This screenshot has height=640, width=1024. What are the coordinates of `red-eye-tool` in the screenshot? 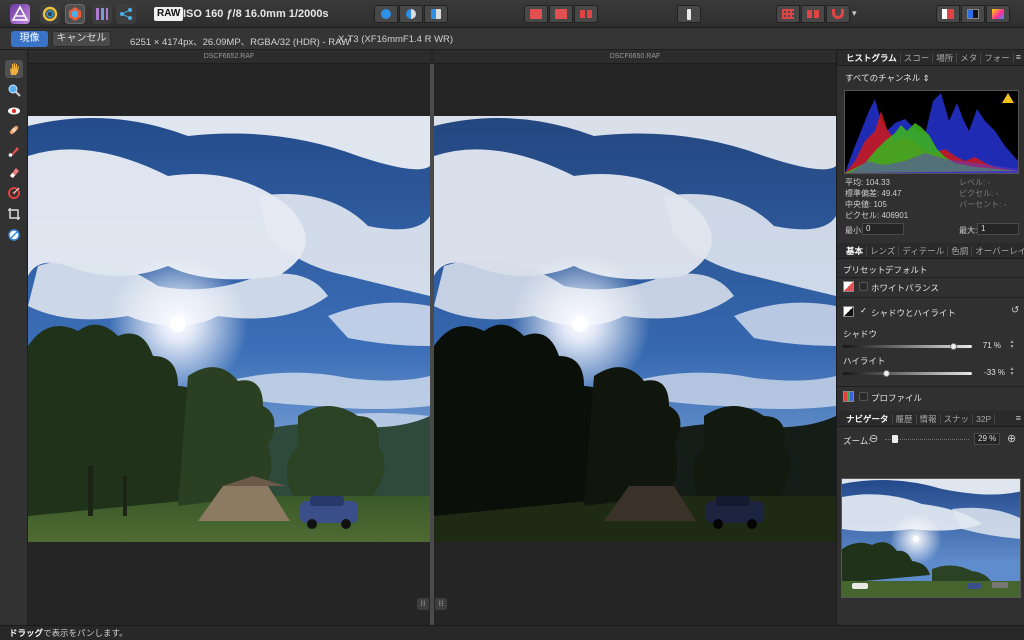 It's located at (14, 111).